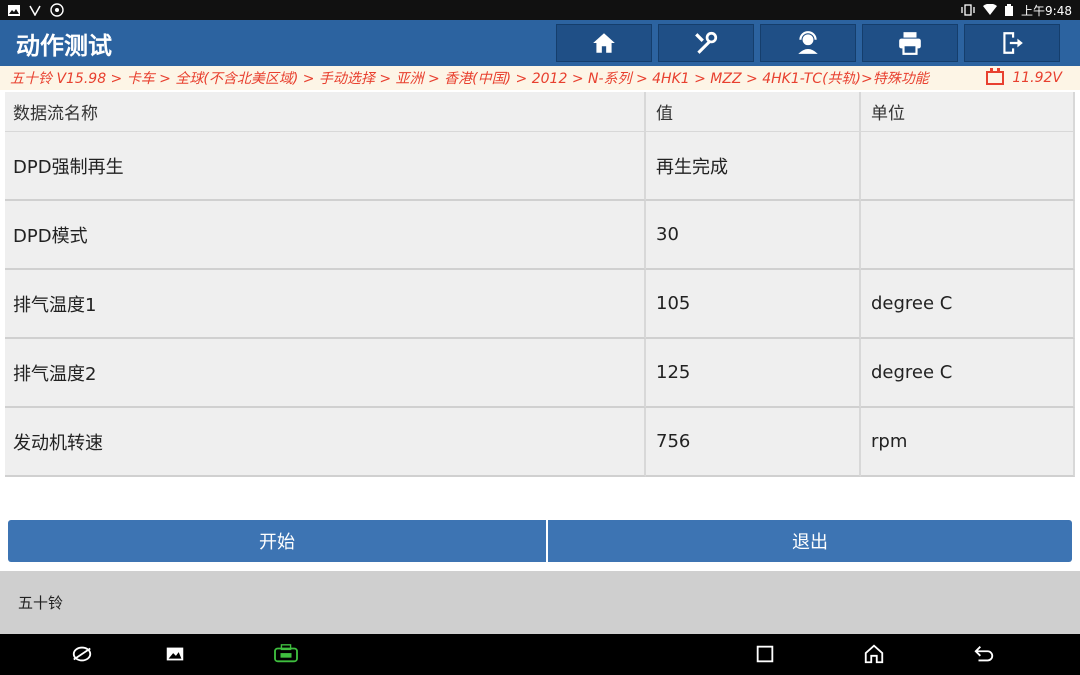 The image size is (1080, 675). Describe the element at coordinates (325, 235) in the screenshot. I see `row-name: DPD模式` at that location.